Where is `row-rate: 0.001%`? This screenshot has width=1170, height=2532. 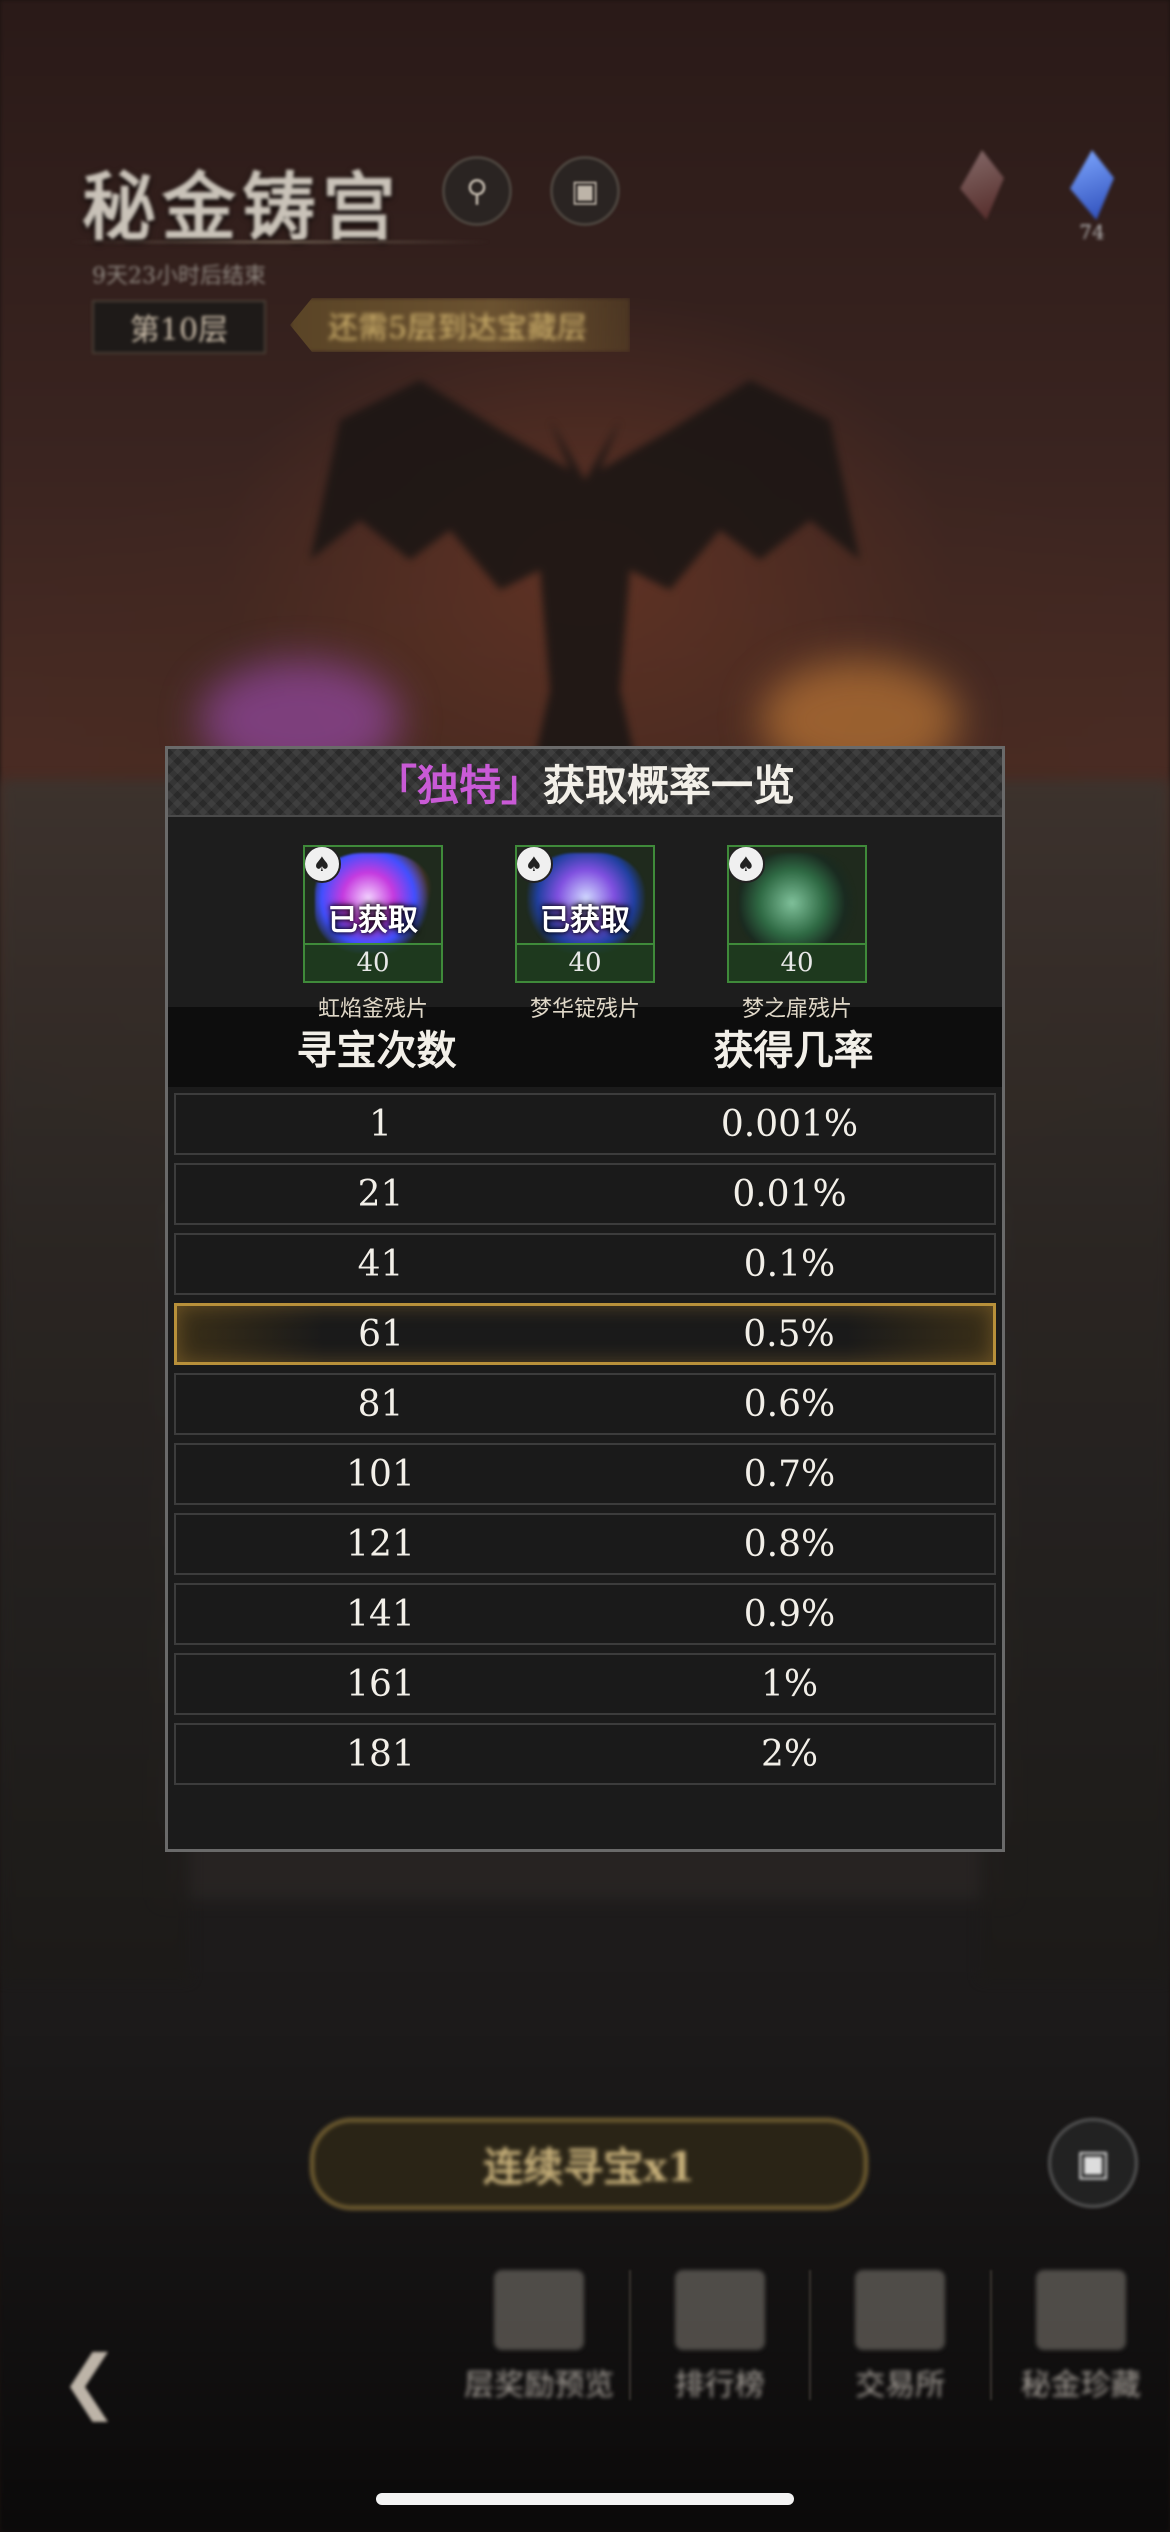 row-rate: 0.001% is located at coordinates (789, 1124).